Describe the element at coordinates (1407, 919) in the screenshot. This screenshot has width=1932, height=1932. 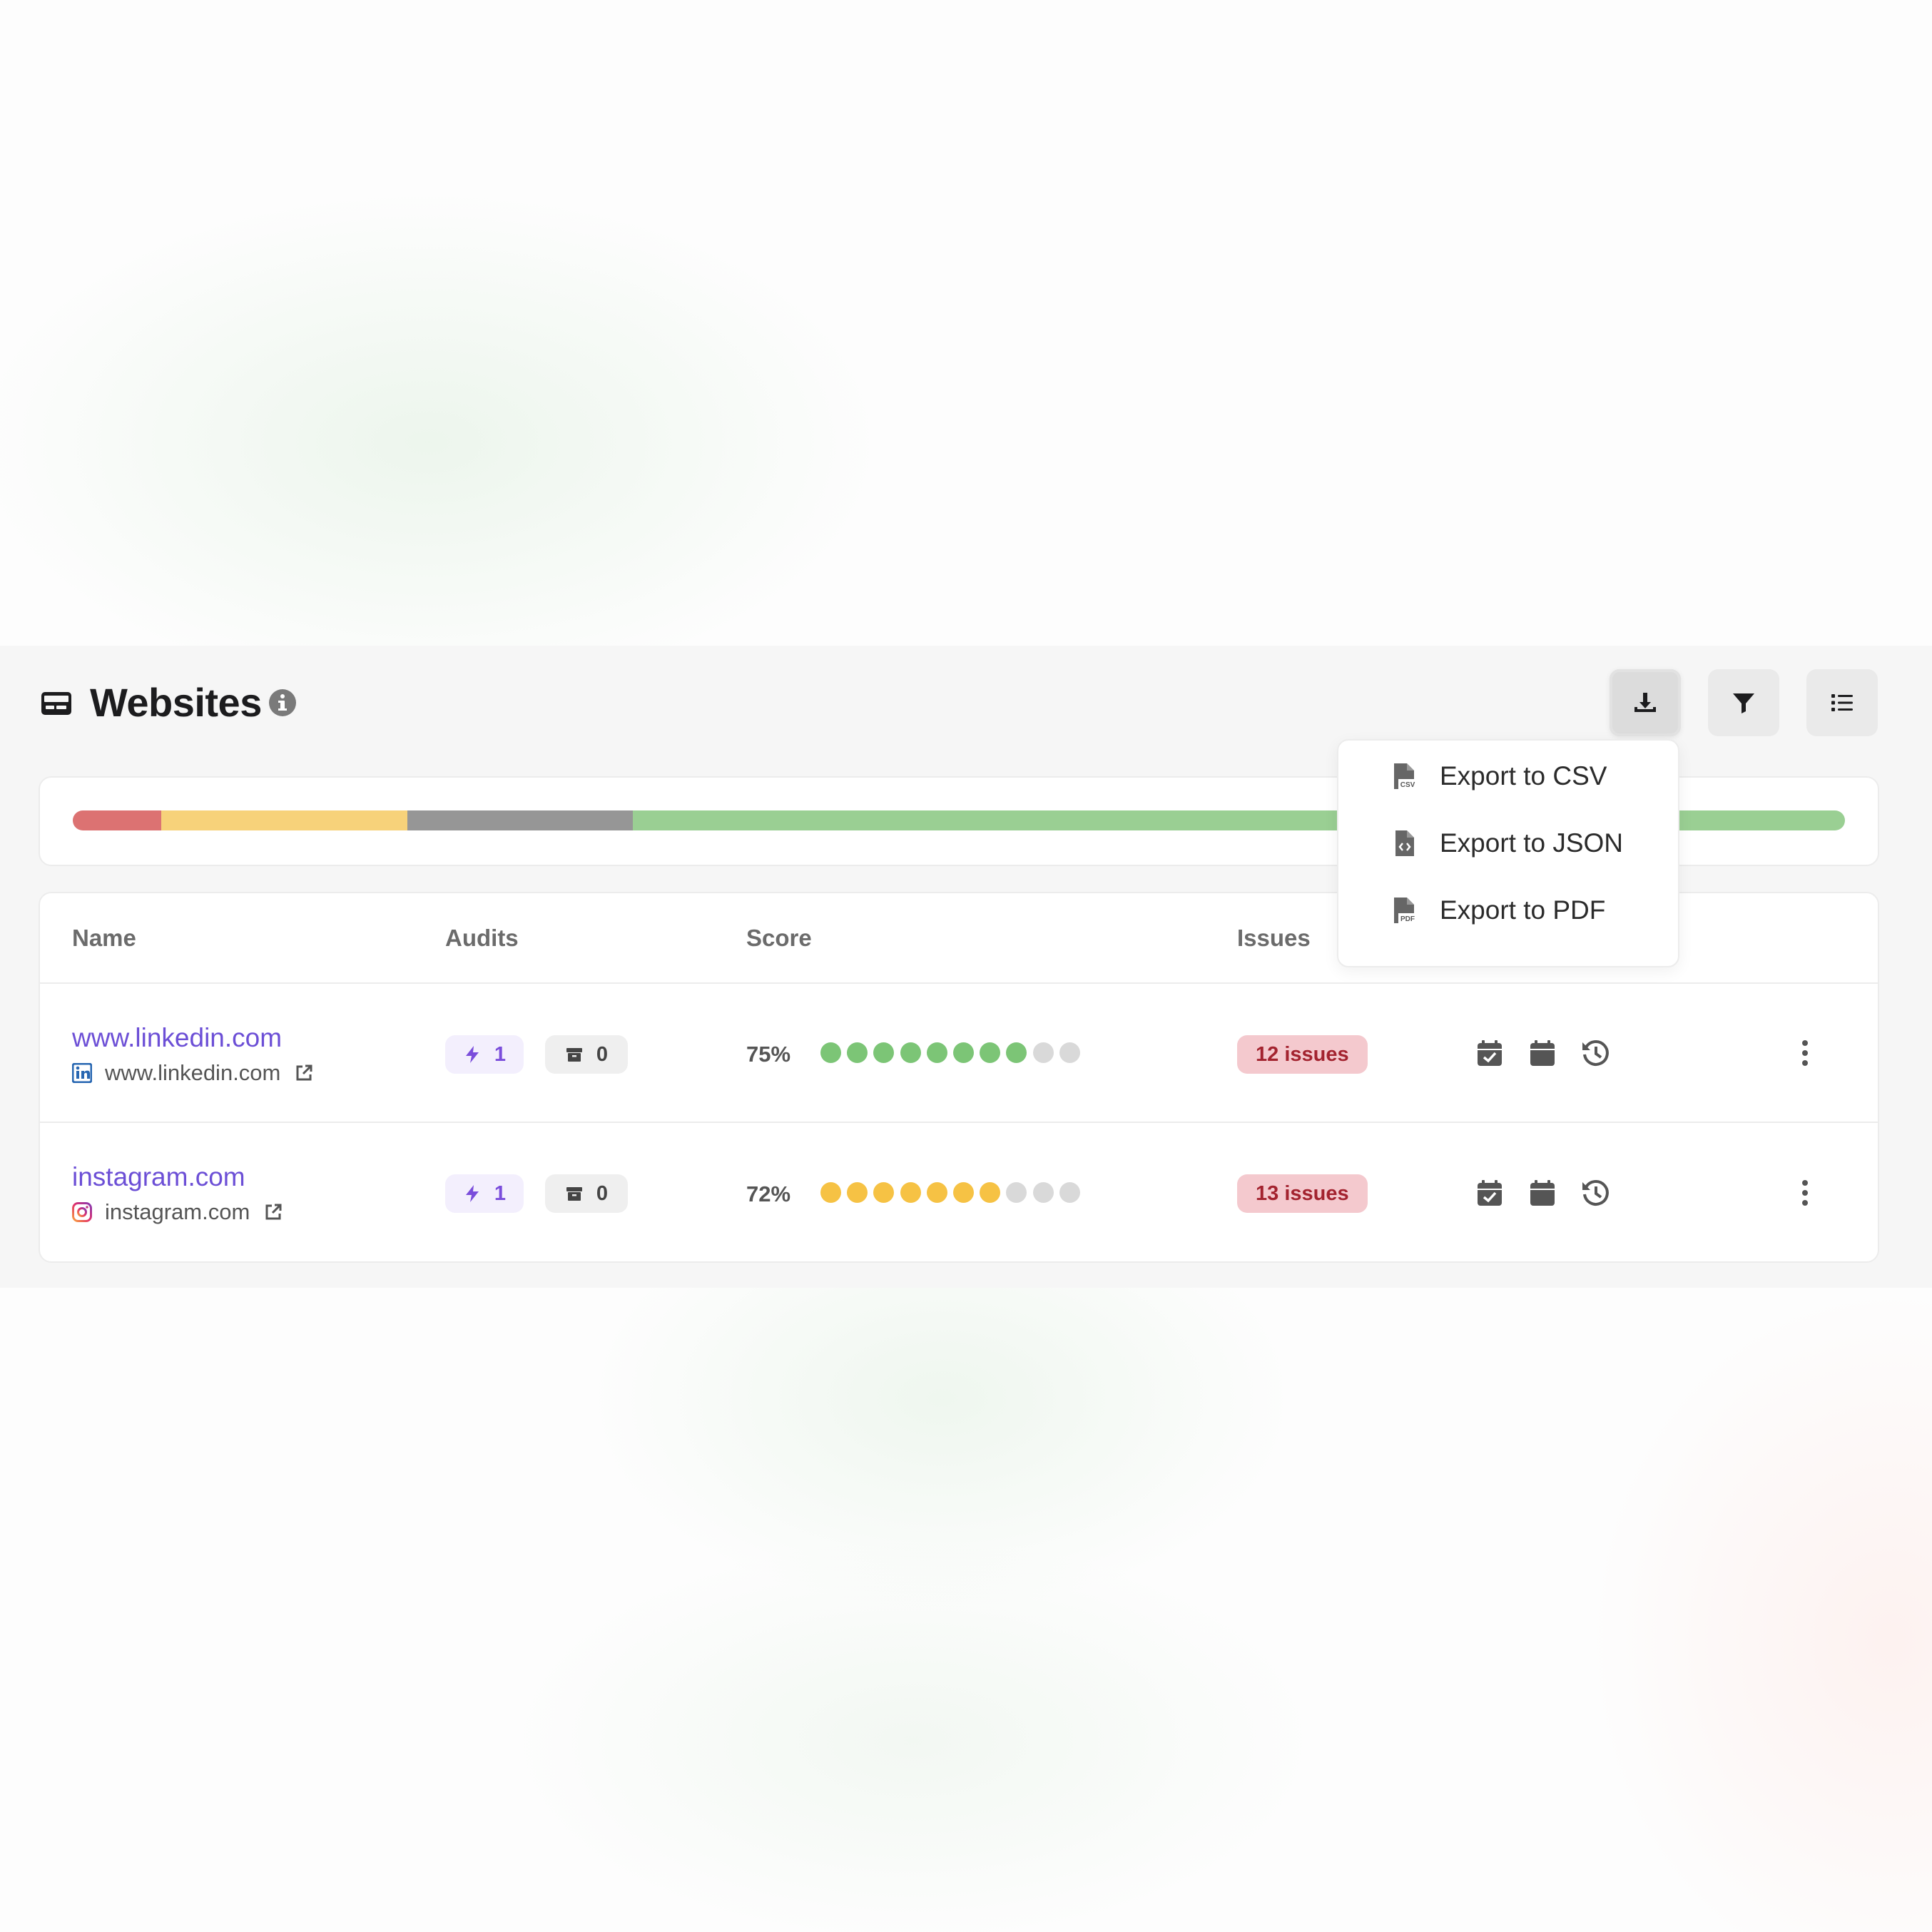
I see `svg-text: PDF` at that location.